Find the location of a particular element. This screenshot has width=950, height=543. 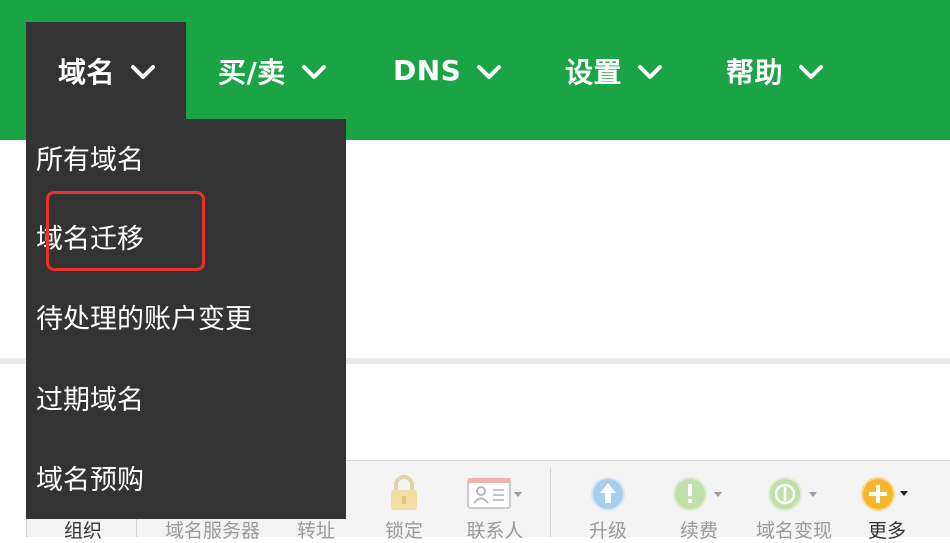

lock-icon is located at coordinates (404, 493).